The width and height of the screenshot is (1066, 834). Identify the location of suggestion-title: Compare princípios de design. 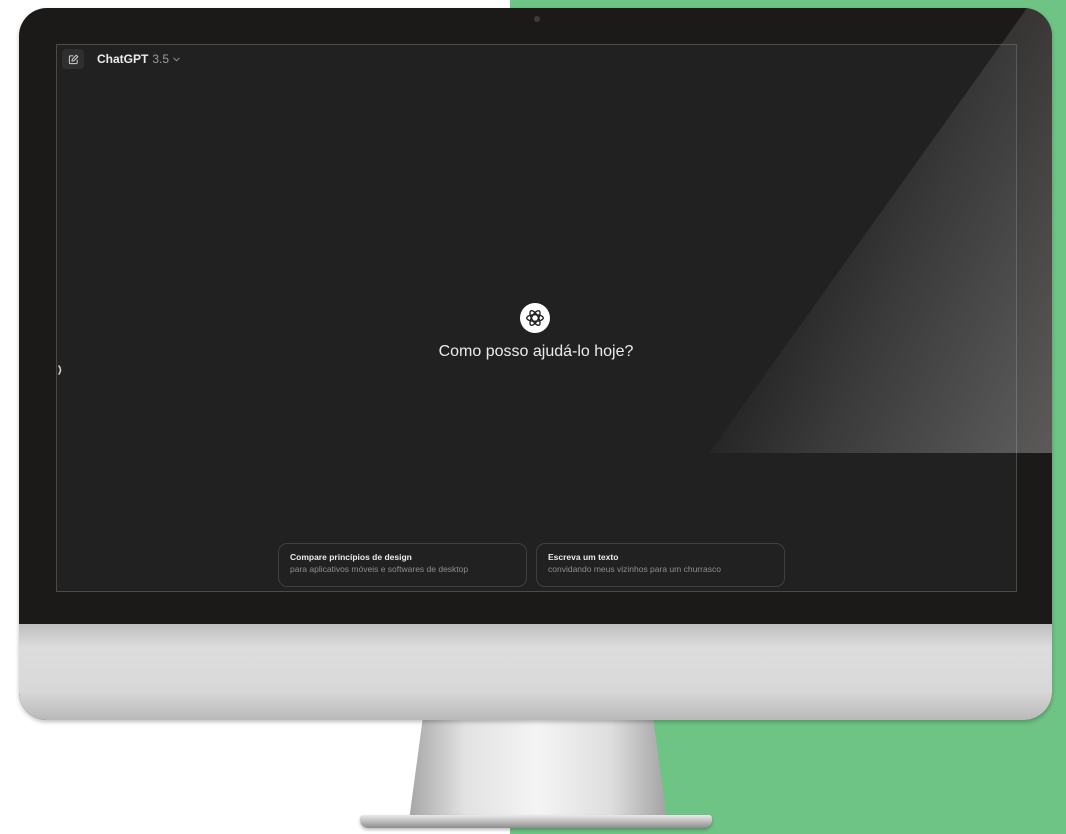
(351, 557).